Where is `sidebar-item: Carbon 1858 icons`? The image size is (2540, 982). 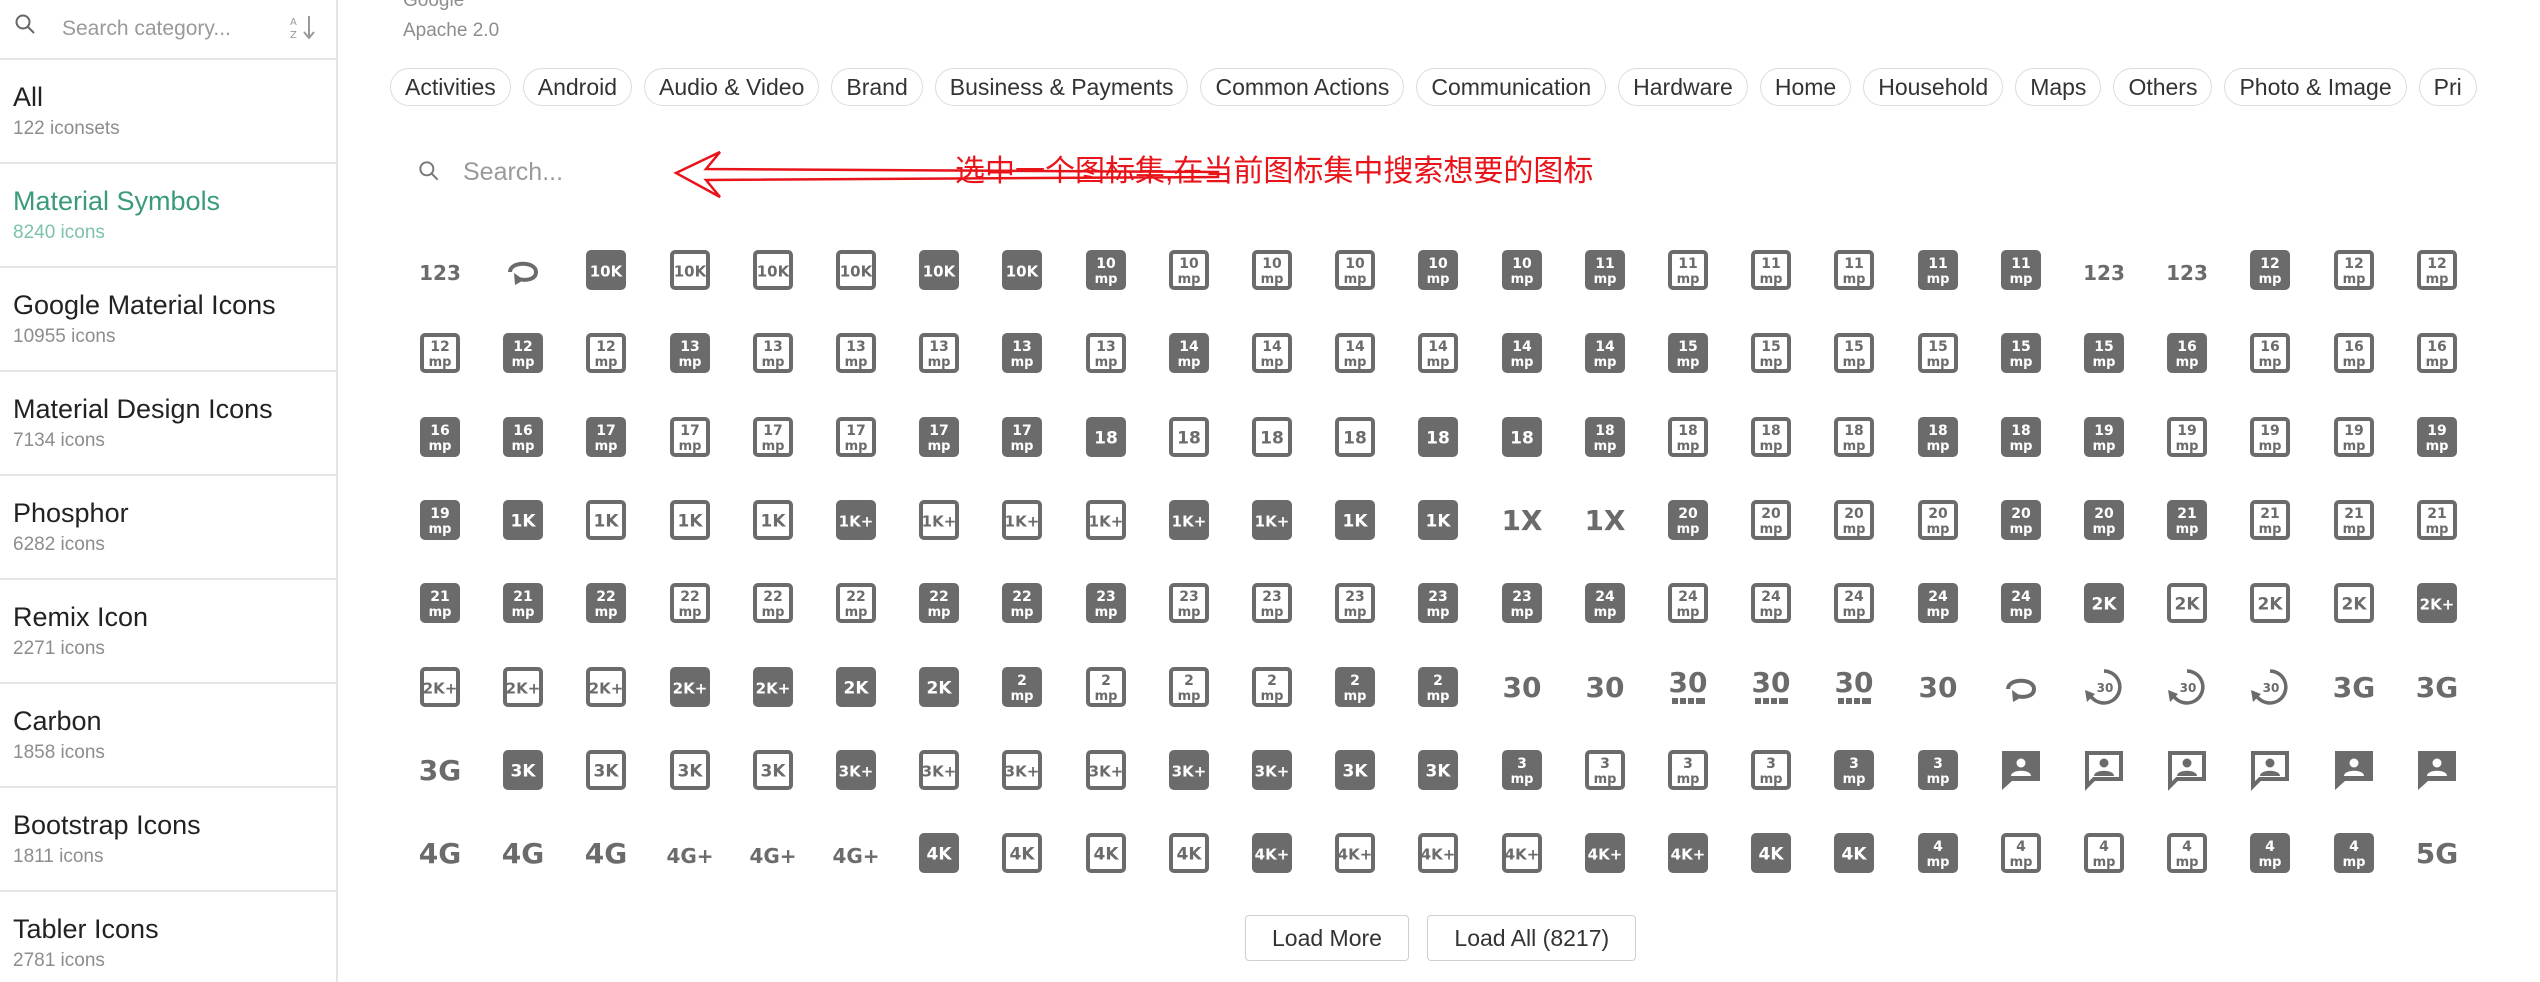 sidebar-item: Carbon 1858 icons is located at coordinates (168, 736).